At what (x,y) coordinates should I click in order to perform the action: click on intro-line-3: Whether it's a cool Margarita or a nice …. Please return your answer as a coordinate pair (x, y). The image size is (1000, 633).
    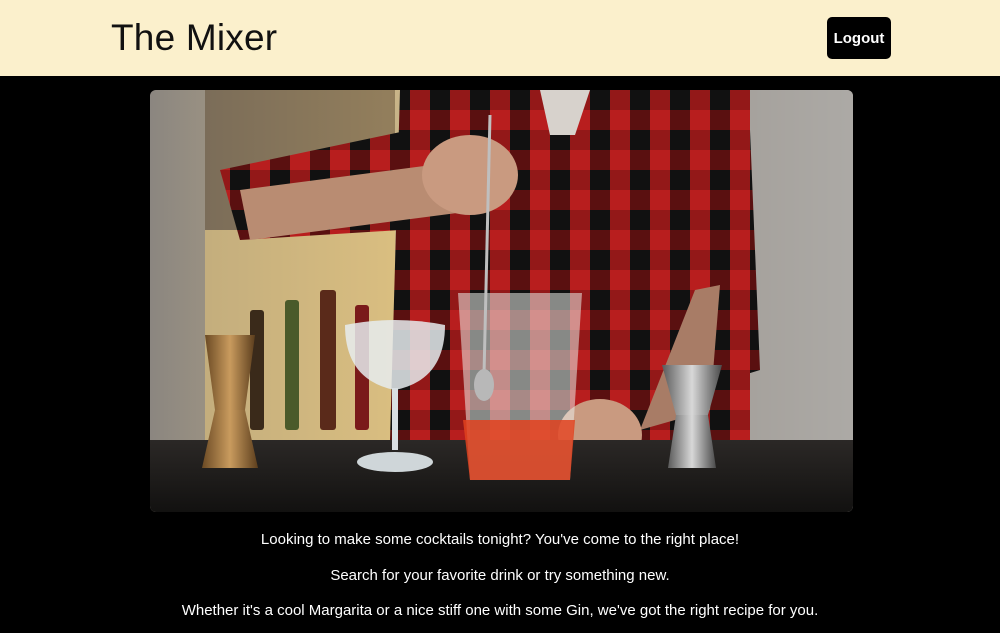
    Looking at the image, I should click on (500, 610).